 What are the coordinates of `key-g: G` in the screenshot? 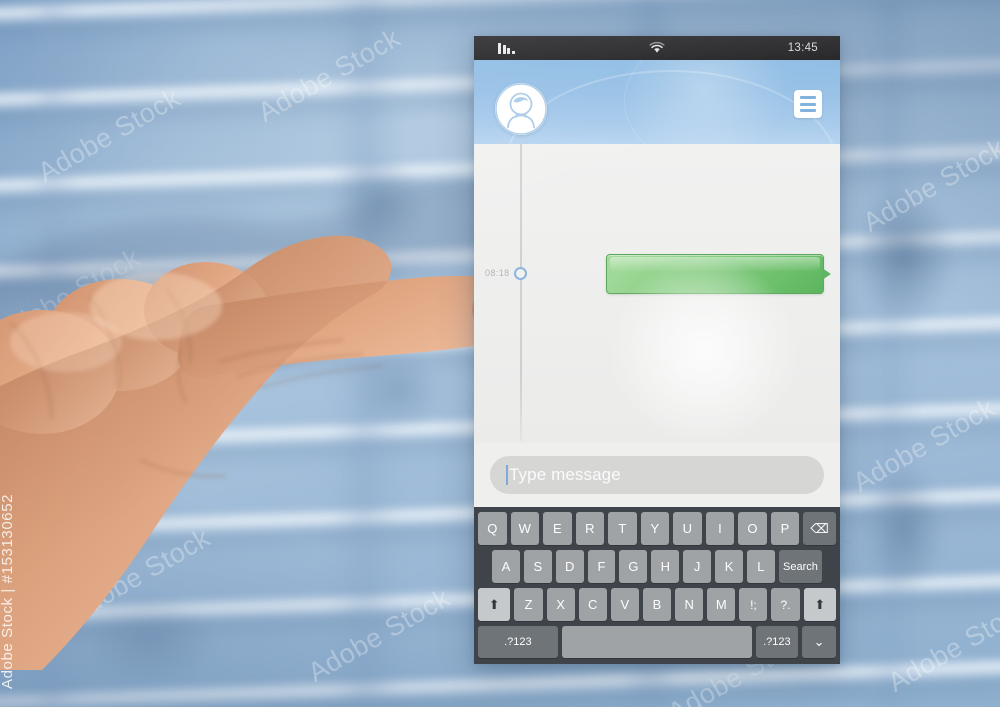 It's located at (633, 566).